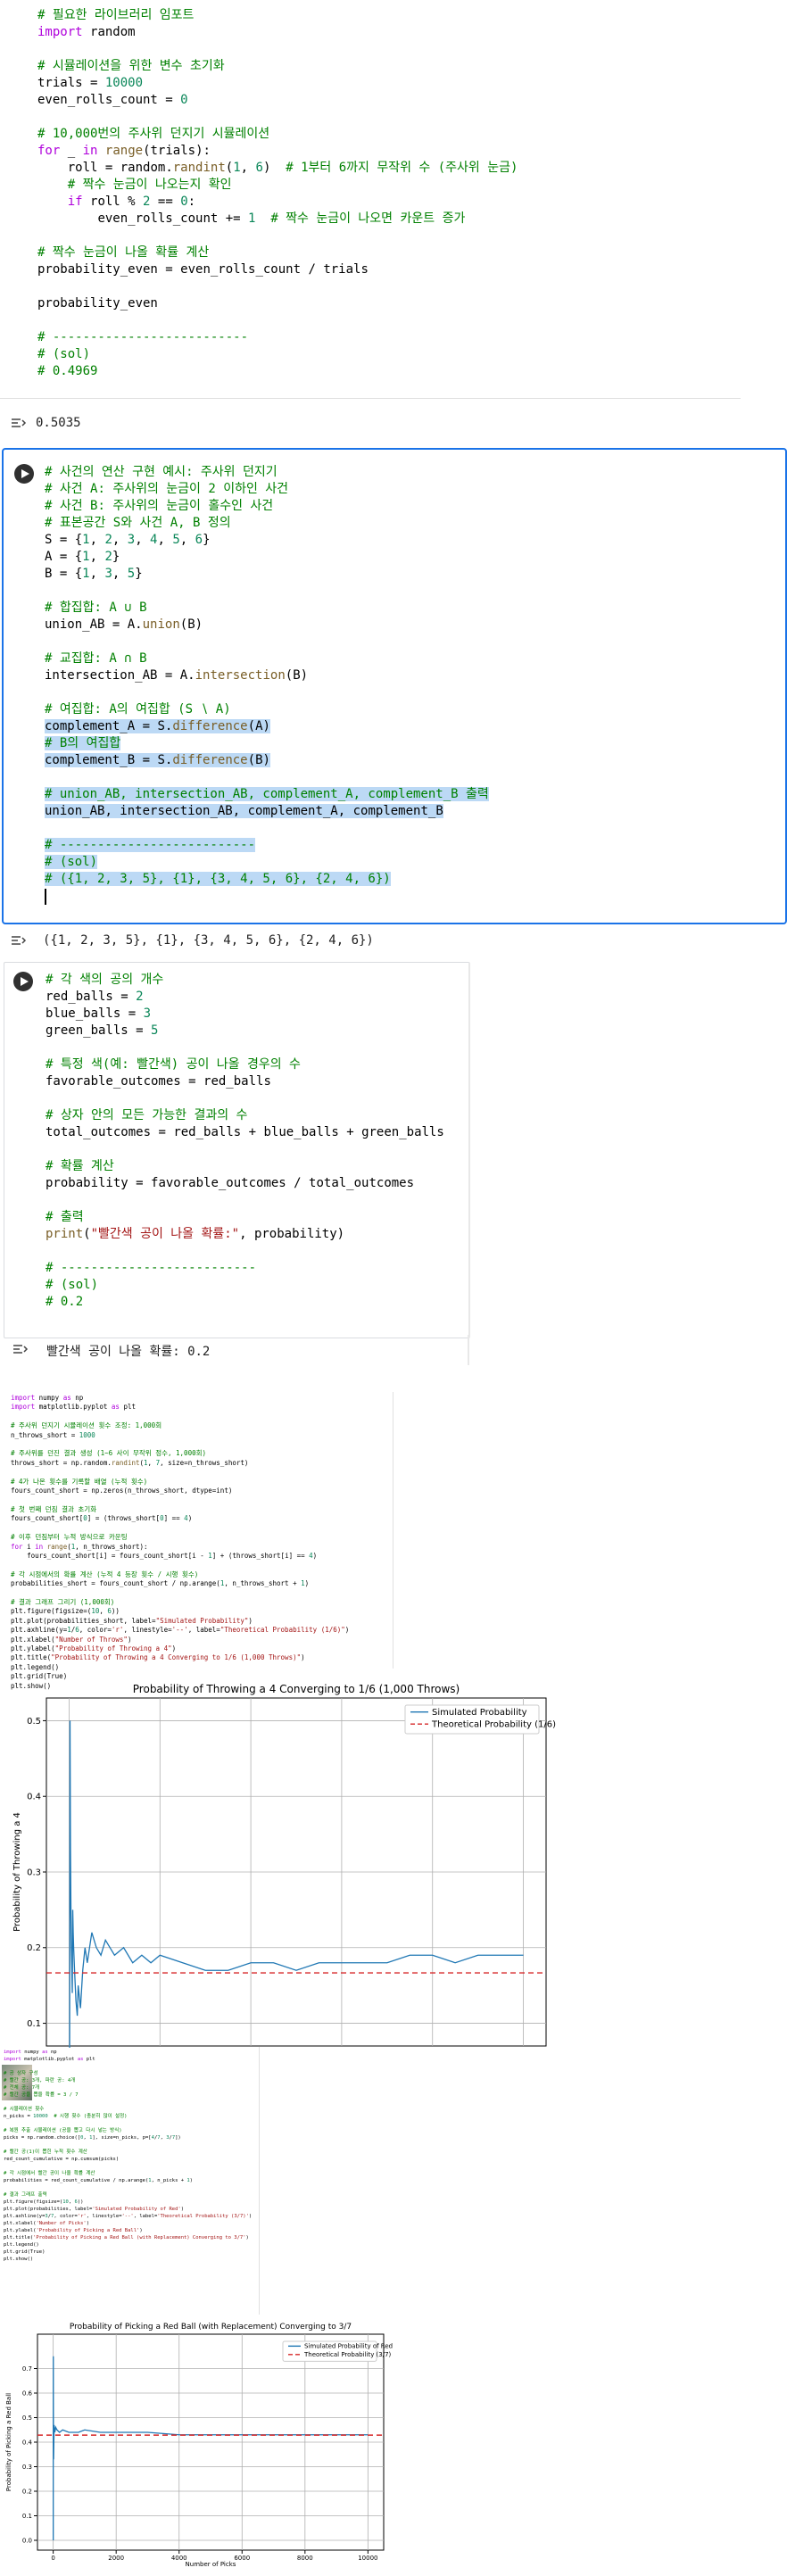 This screenshot has width=787, height=2576. I want to click on code-line: # 출력, so click(245, 1217).